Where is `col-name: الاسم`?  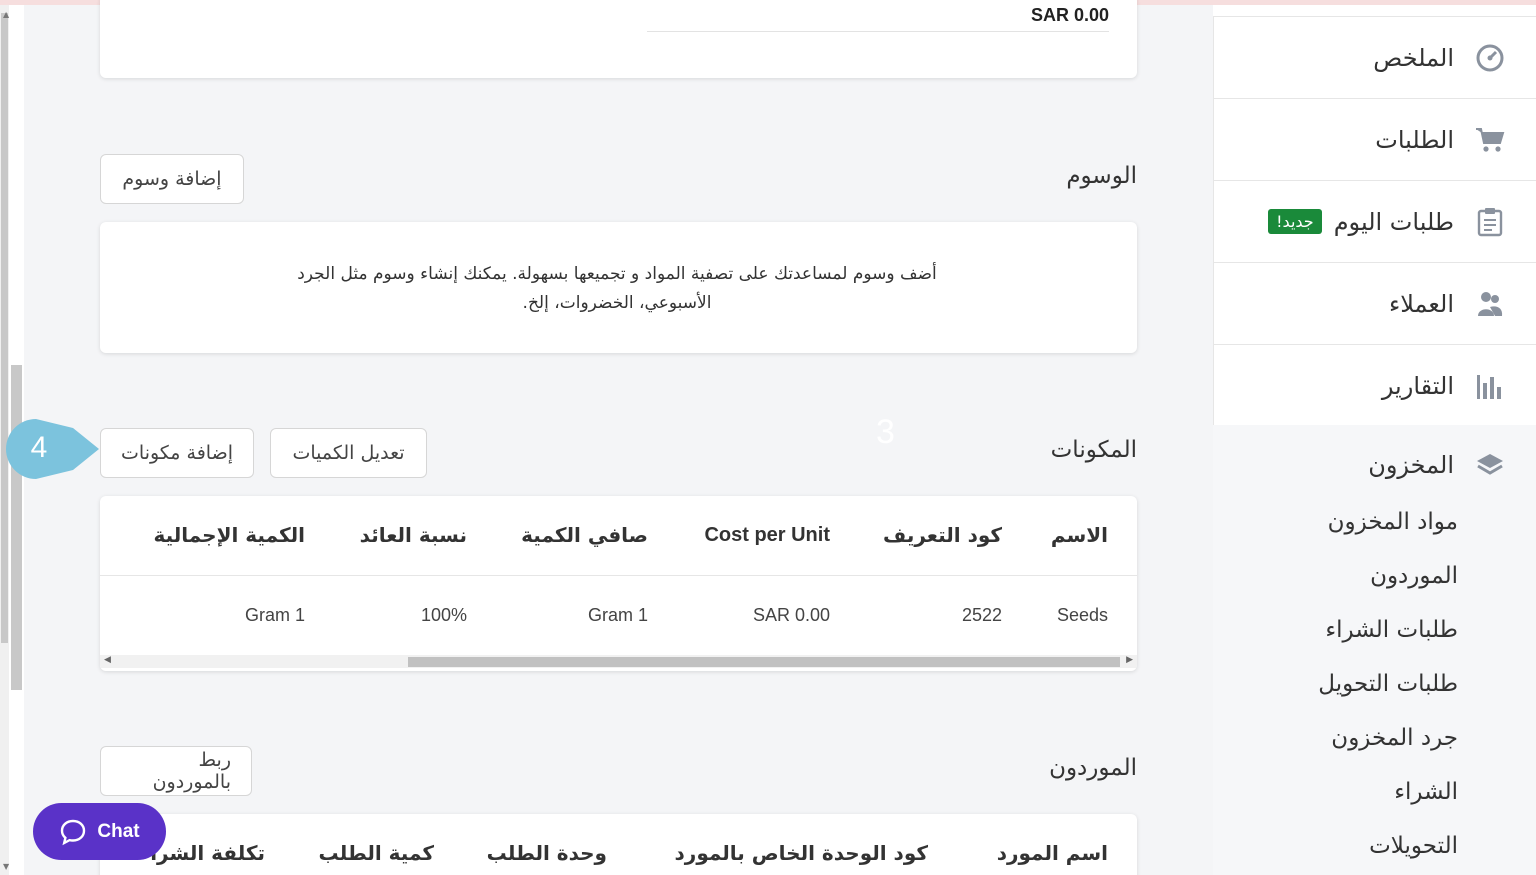
col-name: الاسم is located at coordinates (1079, 535).